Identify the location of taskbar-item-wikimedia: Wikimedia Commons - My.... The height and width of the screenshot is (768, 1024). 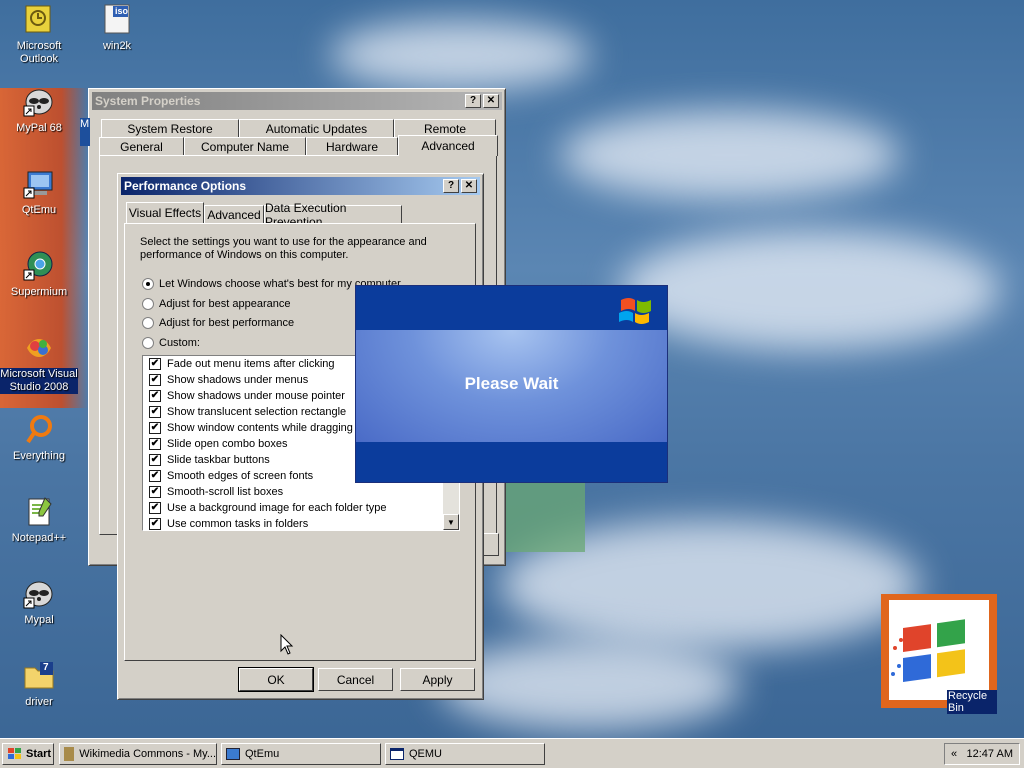
(138, 754).